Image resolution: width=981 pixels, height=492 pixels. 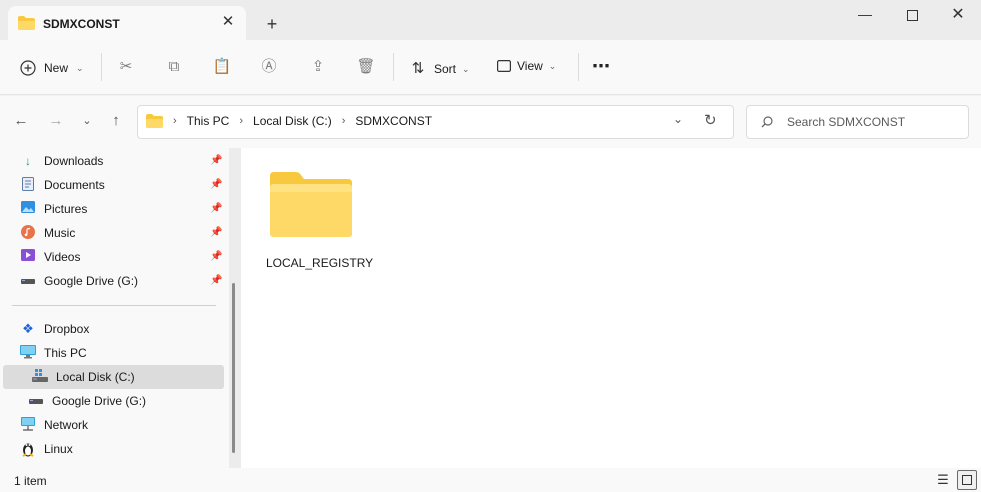 I want to click on tiles-view-icon, so click(x=967, y=480).